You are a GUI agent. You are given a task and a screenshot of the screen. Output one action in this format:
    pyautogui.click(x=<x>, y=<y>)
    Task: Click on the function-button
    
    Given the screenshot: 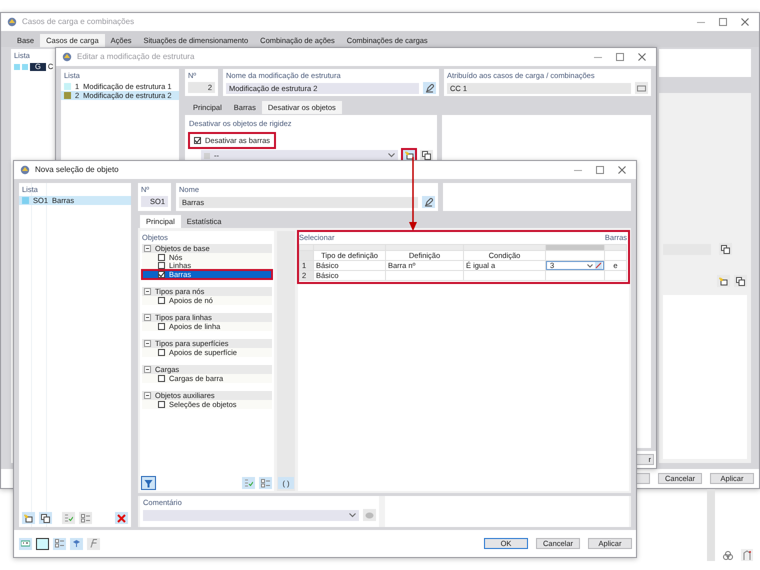 What is the action you would take?
    pyautogui.click(x=93, y=544)
    